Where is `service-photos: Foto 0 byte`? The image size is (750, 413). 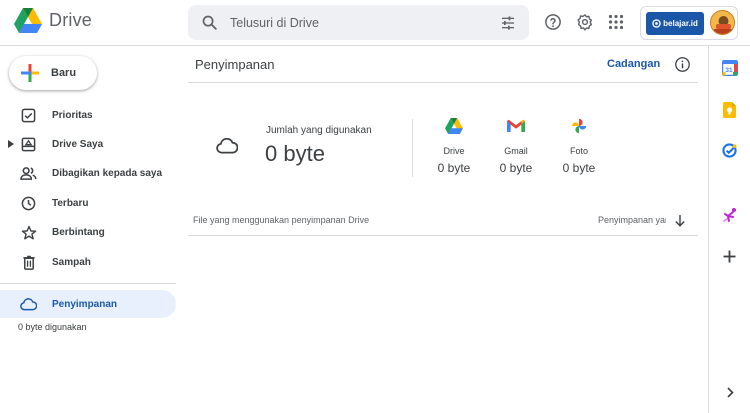 service-photos: Foto 0 byte is located at coordinates (579, 145).